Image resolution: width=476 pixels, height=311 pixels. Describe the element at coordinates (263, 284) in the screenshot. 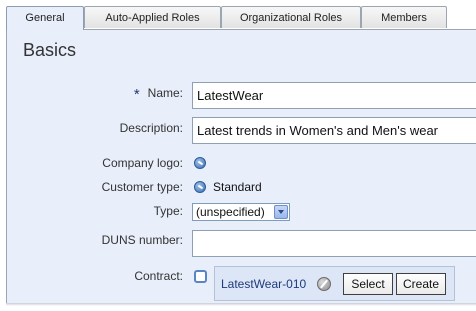

I see `contract-link: LatestWear-010` at that location.